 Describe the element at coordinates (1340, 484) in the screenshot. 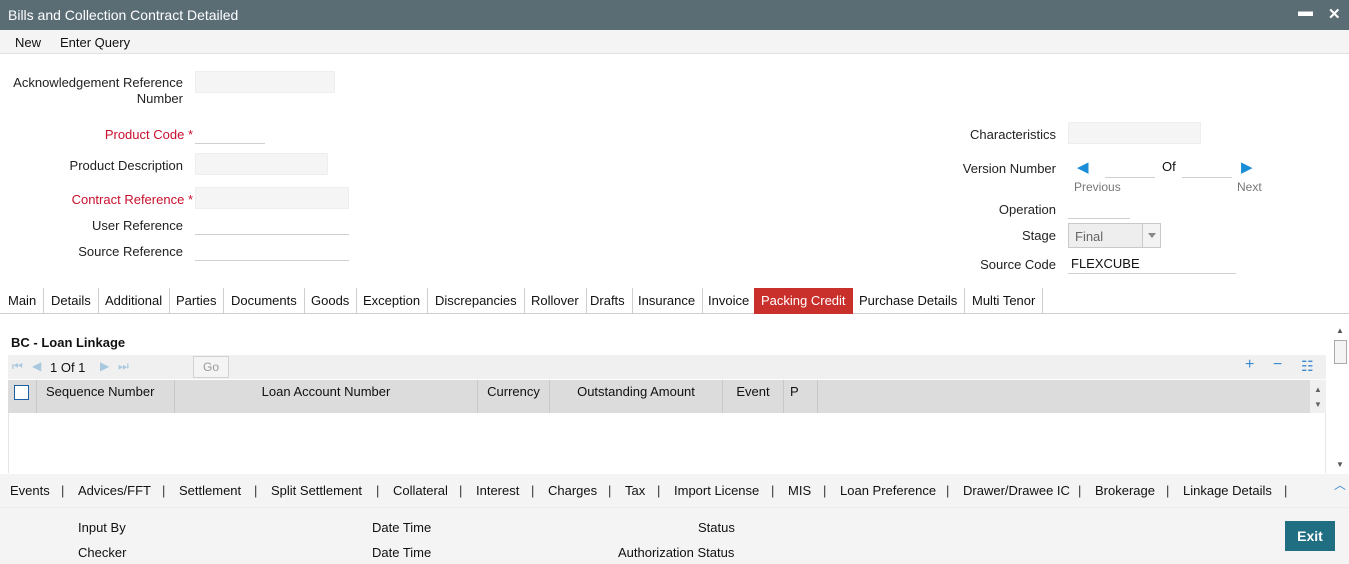

I see `collapse-chevron-icon: ︿` at that location.